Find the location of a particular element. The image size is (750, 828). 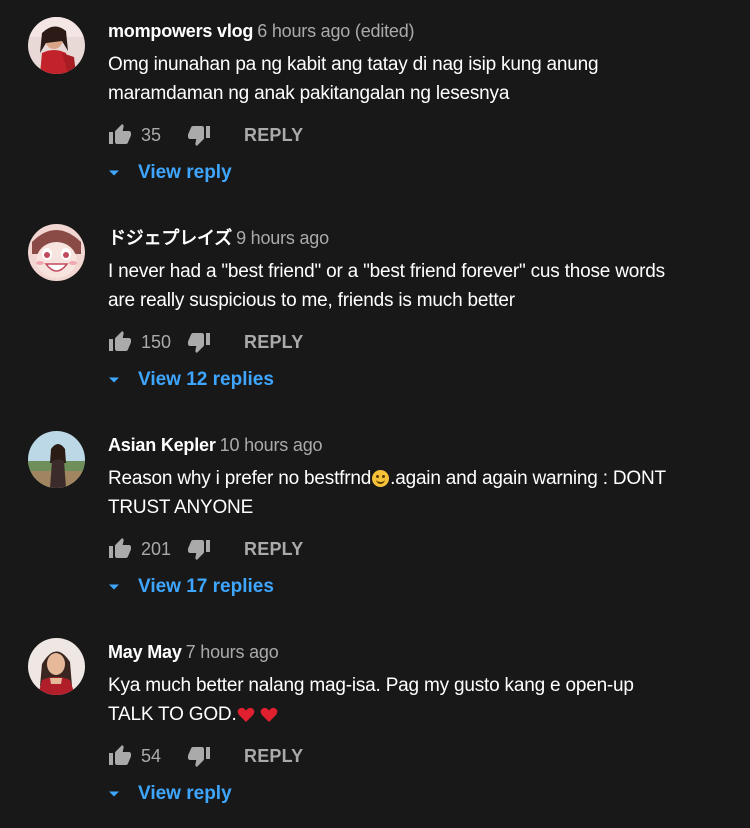

timestamp: 10 hours ago is located at coordinates (271, 445).